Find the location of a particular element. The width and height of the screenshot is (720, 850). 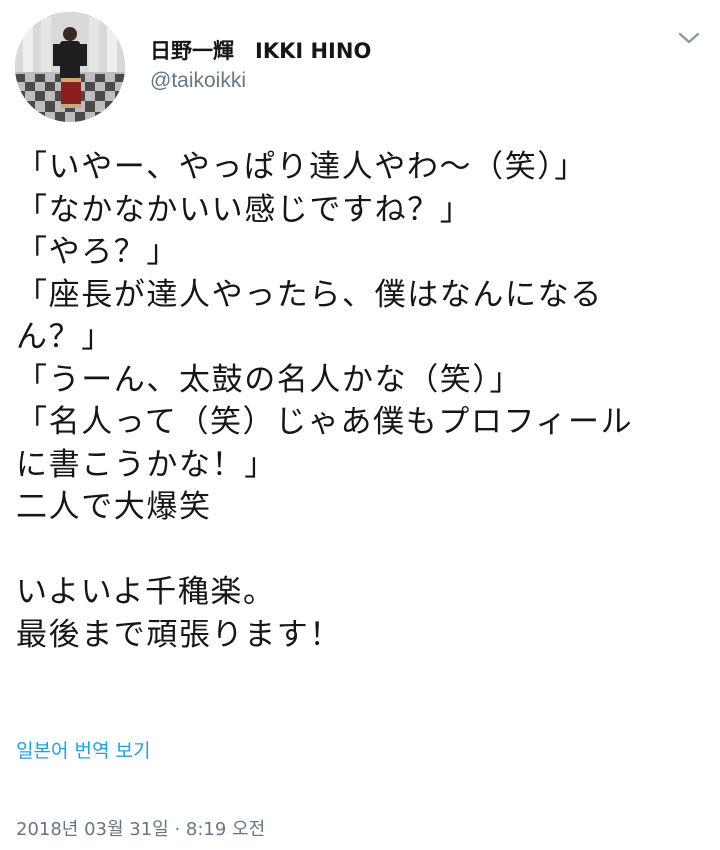

tweet-text-line: 最後まで頑張ります！ is located at coordinates (179, 634).